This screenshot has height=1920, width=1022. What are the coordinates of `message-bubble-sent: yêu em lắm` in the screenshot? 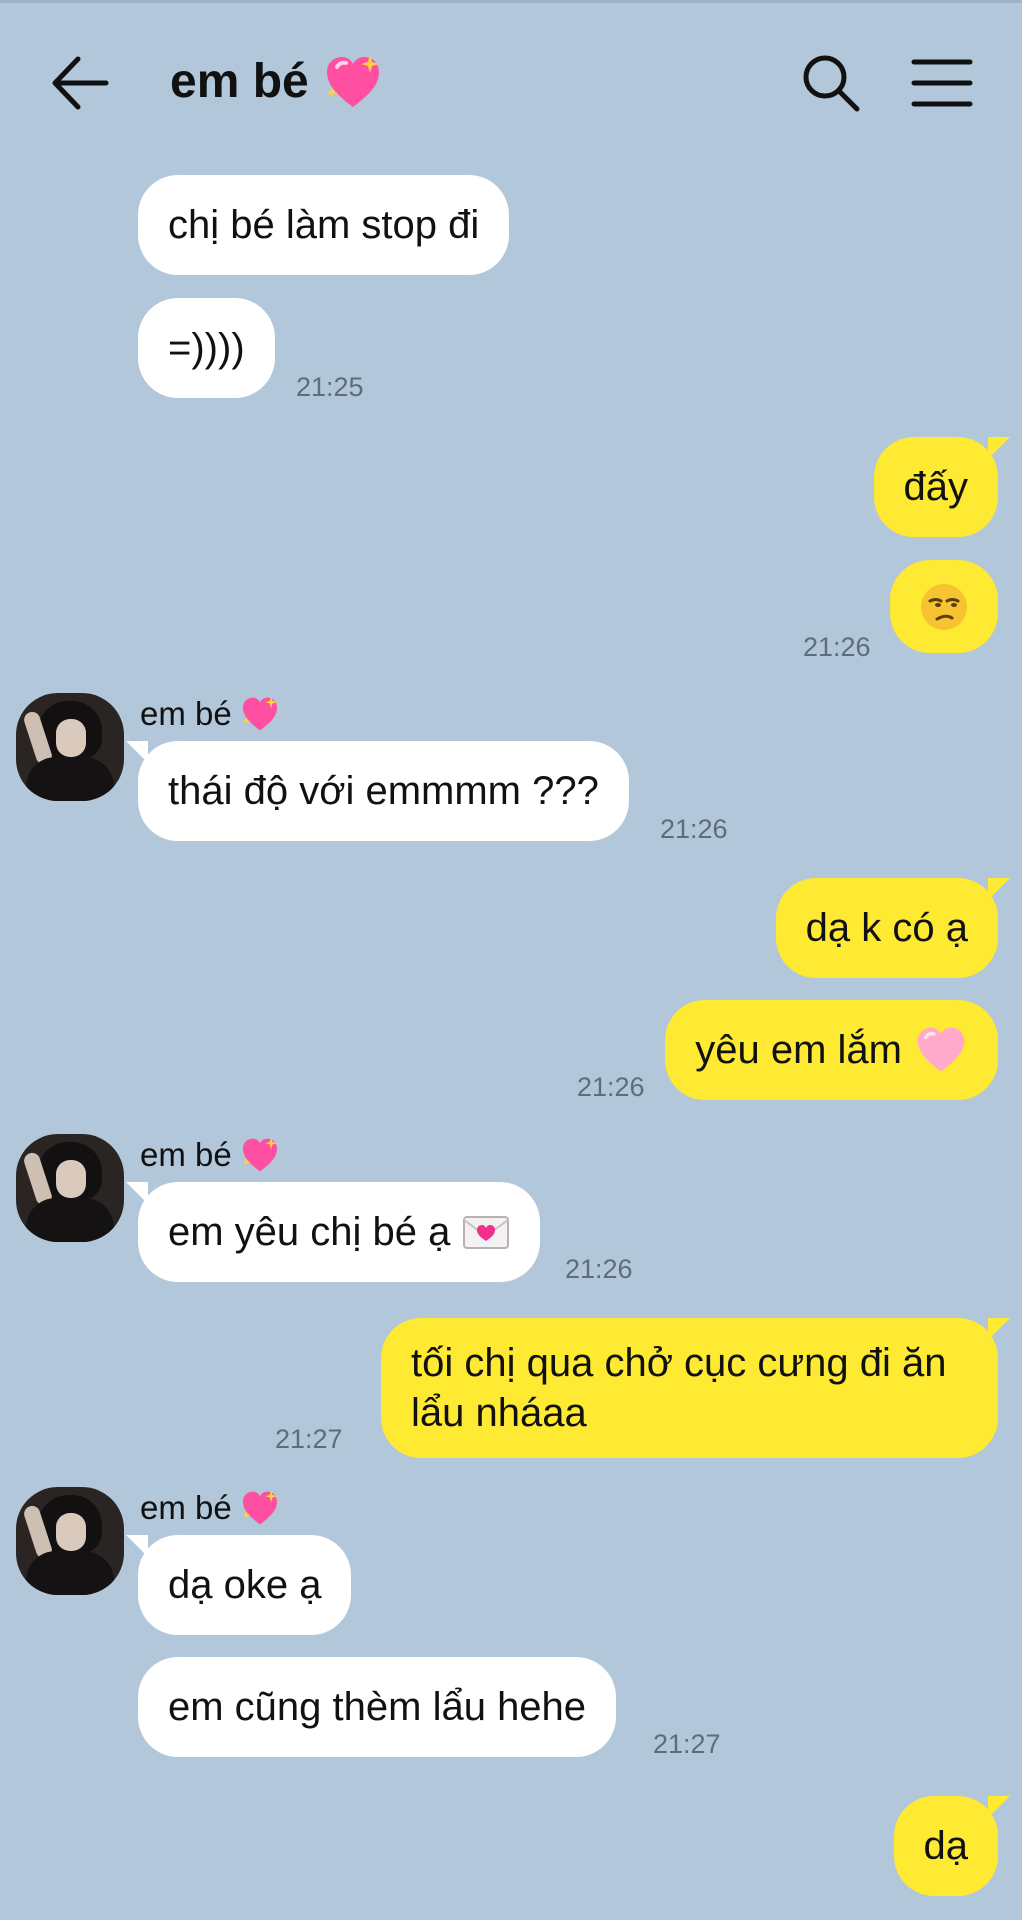 It's located at (831, 1050).